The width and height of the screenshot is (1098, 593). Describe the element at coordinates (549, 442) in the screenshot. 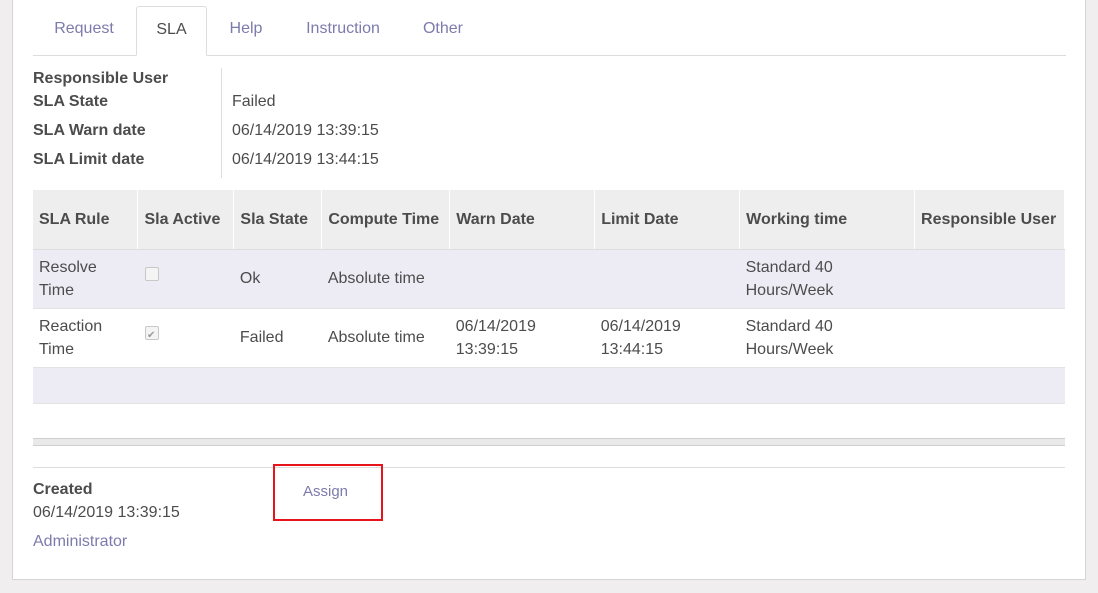

I see `table-footer-bar` at that location.